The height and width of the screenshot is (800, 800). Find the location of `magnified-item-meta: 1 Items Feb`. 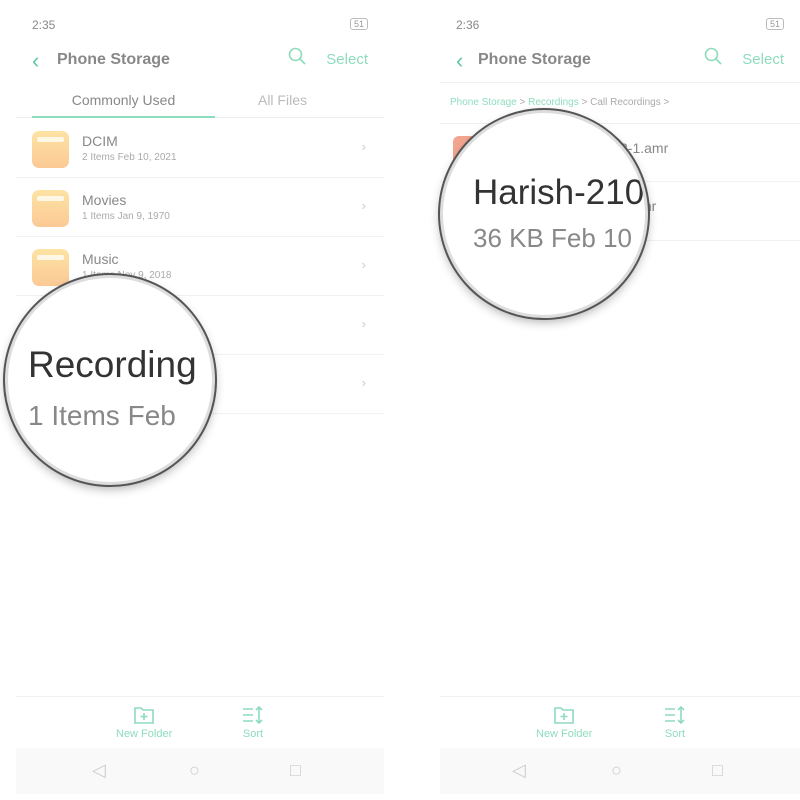

magnified-item-meta: 1 Items Feb is located at coordinates (102, 415).